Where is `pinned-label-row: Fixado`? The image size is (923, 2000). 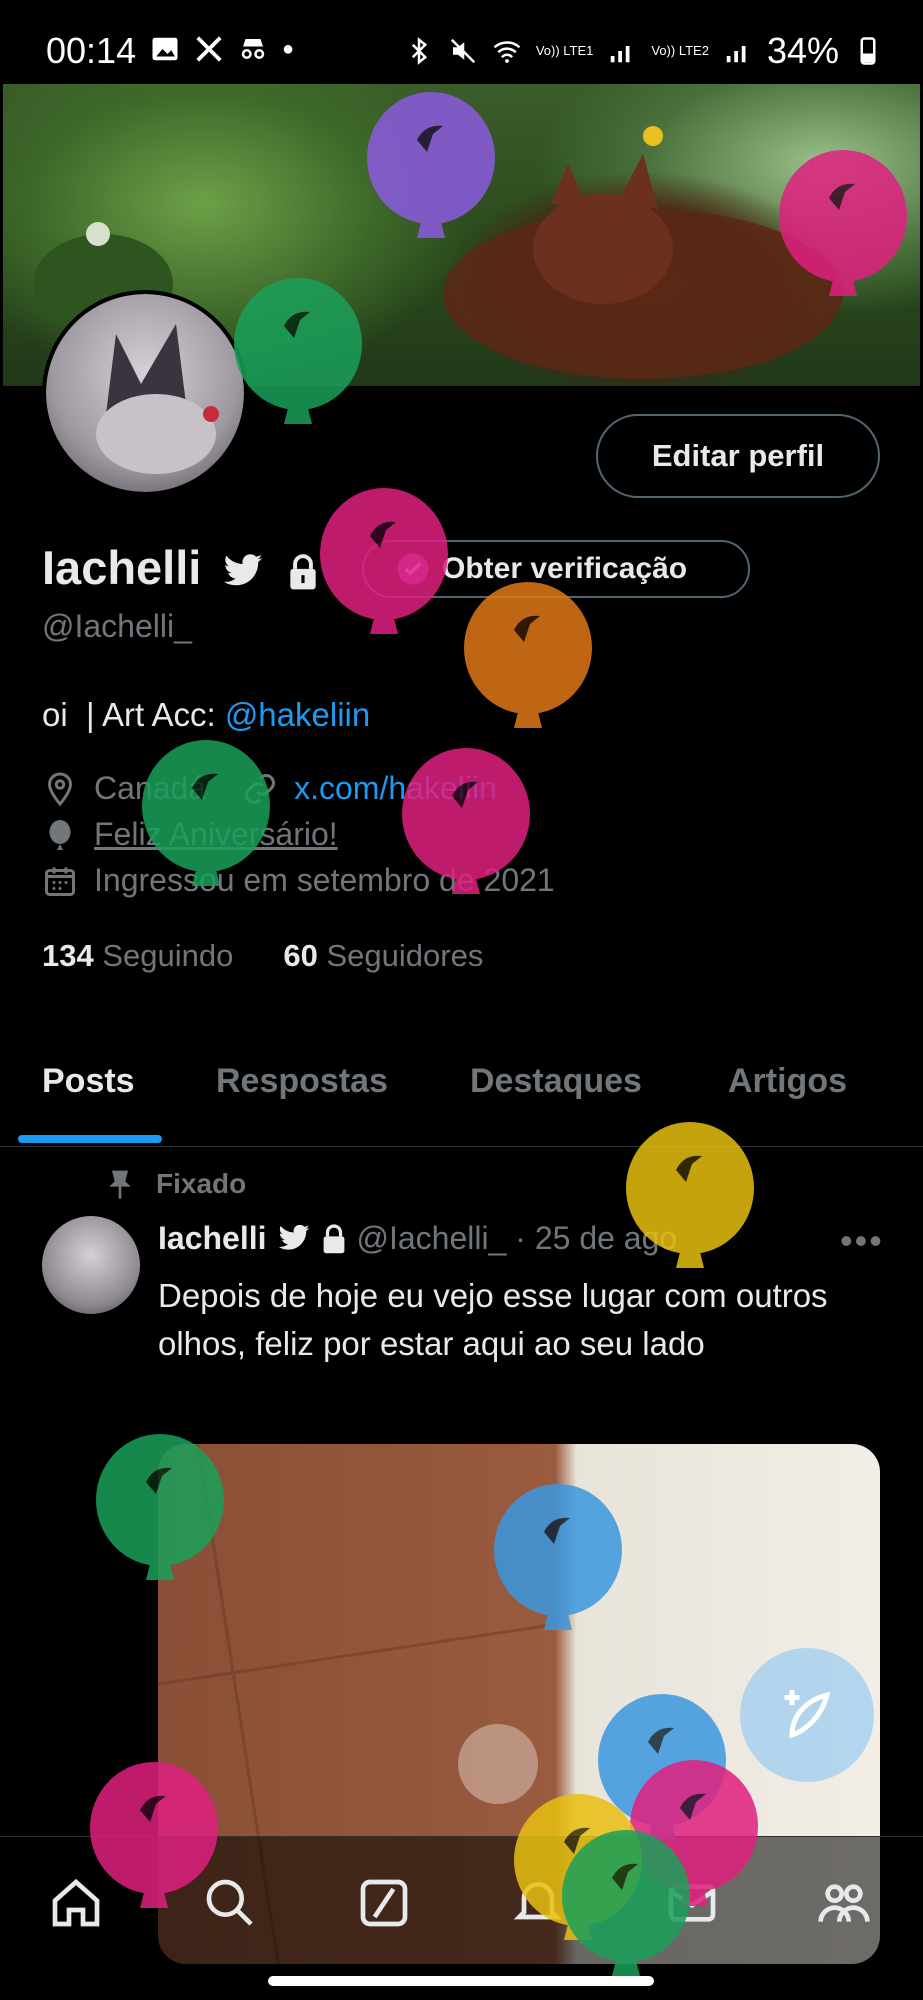 pinned-label-row: Fixado is located at coordinates (176, 1184).